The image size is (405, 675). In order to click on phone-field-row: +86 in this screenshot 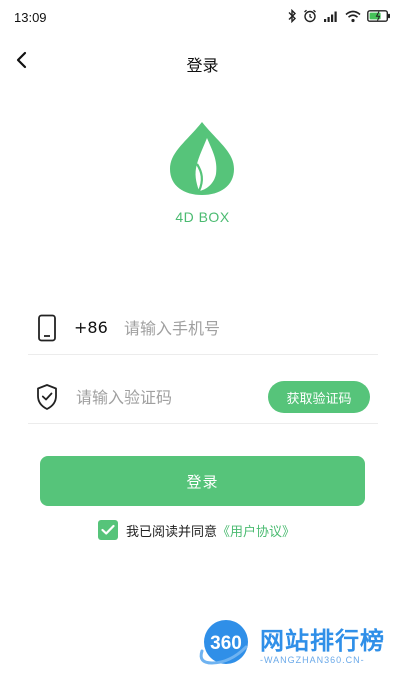, I will do `click(203, 328)`.